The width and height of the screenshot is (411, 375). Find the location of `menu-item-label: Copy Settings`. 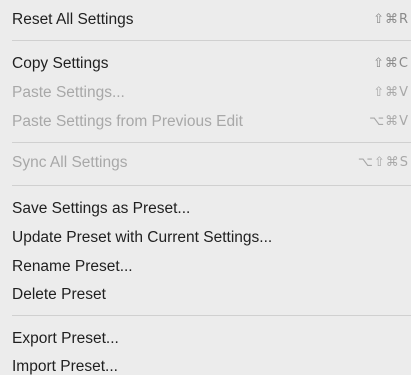

menu-item-label: Copy Settings is located at coordinates (60, 63).